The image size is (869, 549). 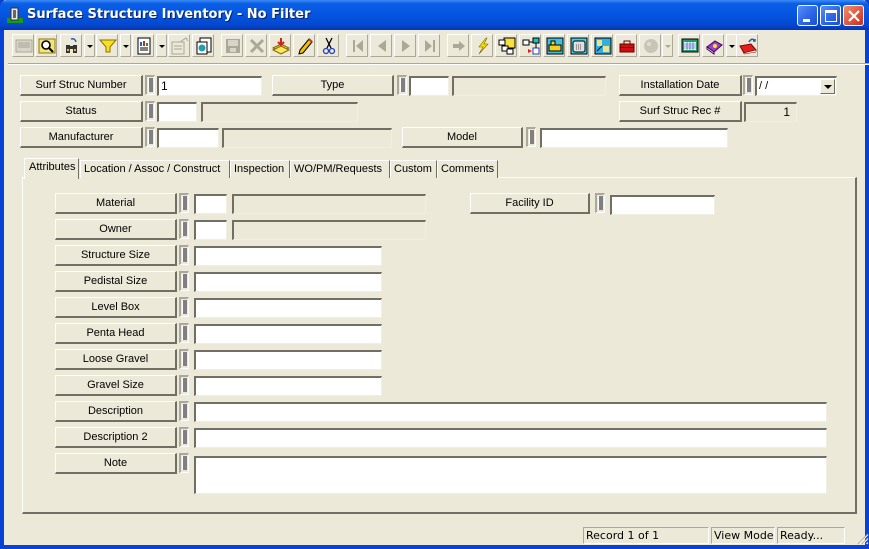 What do you see at coordinates (680, 111) in the screenshot?
I see `surf-struc-rec-button: Surf Struc Rec #` at bounding box center [680, 111].